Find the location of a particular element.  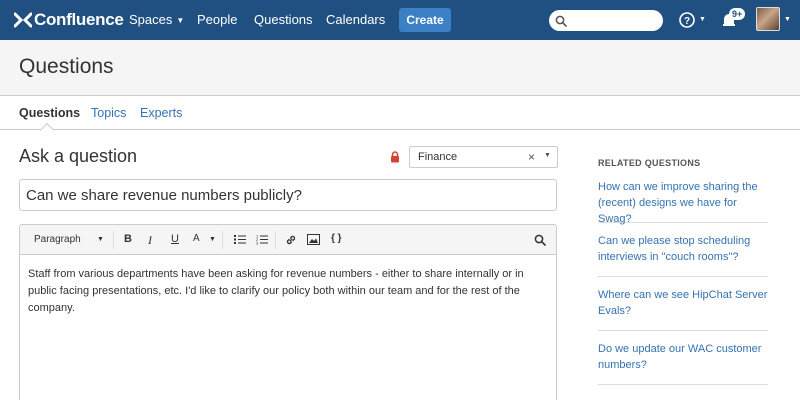

nav-spaces-menu: Spaces ▼ is located at coordinates (156, 19).